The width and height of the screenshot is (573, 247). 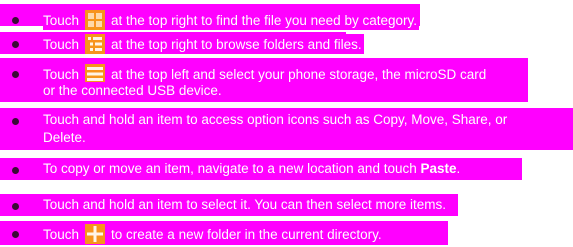 I want to click on folder-list-icon, so click(x=95, y=44).